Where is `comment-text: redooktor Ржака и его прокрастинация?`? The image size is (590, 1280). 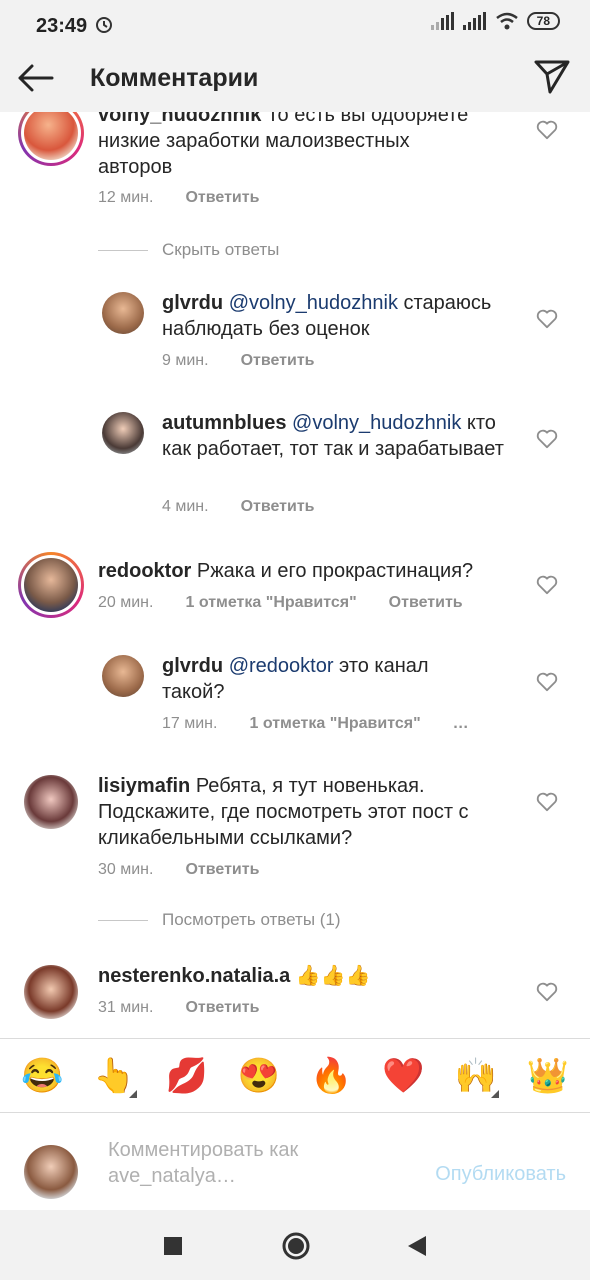
comment-text: redooktor Ржака и его прокрастинация? is located at coordinates (303, 571).